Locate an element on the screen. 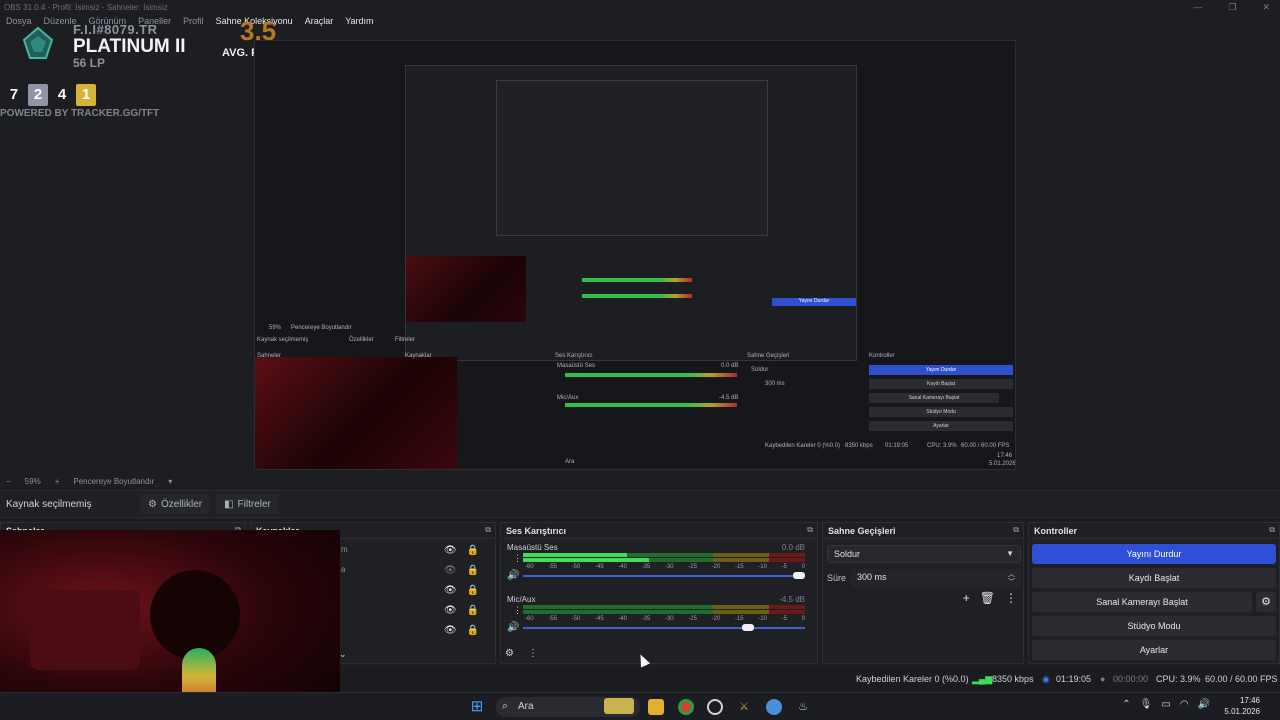 The height and width of the screenshot is (720, 1280). windows-start-icon: ⊞ is located at coordinates (477, 707).